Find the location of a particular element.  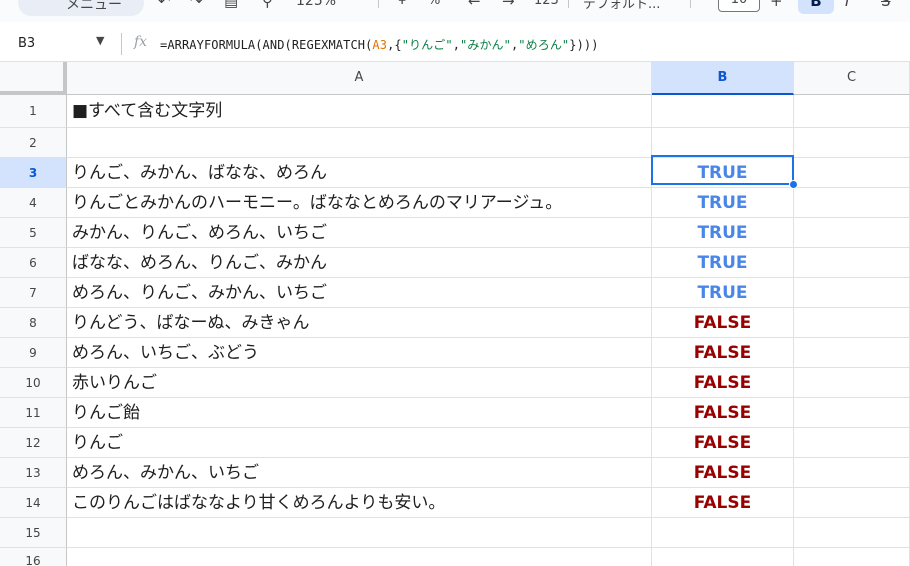

cell-a: めろん、いちご、ぶどう is located at coordinates (359, 353).